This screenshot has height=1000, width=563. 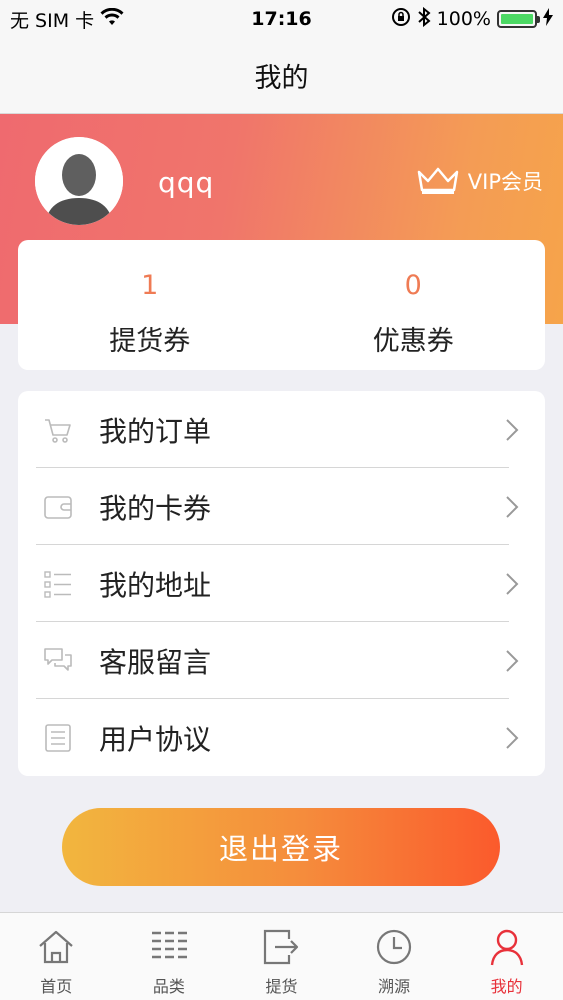 I want to click on document-icon, so click(x=58, y=738).